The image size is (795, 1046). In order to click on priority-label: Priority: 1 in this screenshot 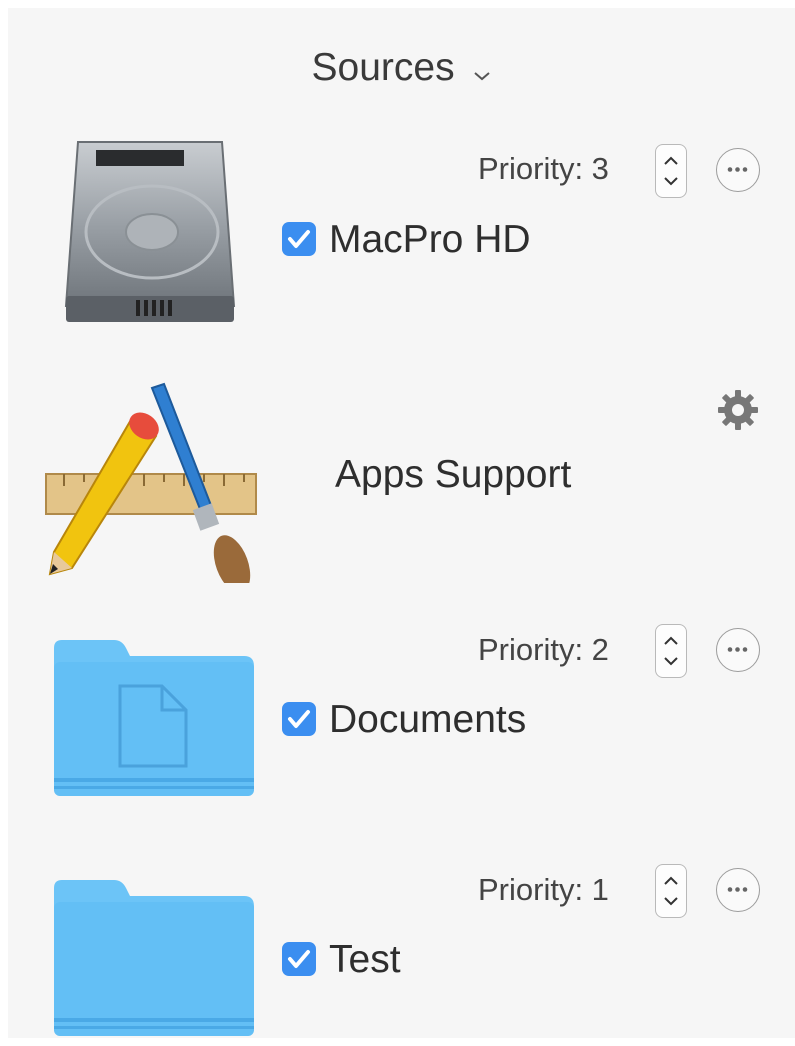, I will do `click(543, 889)`.